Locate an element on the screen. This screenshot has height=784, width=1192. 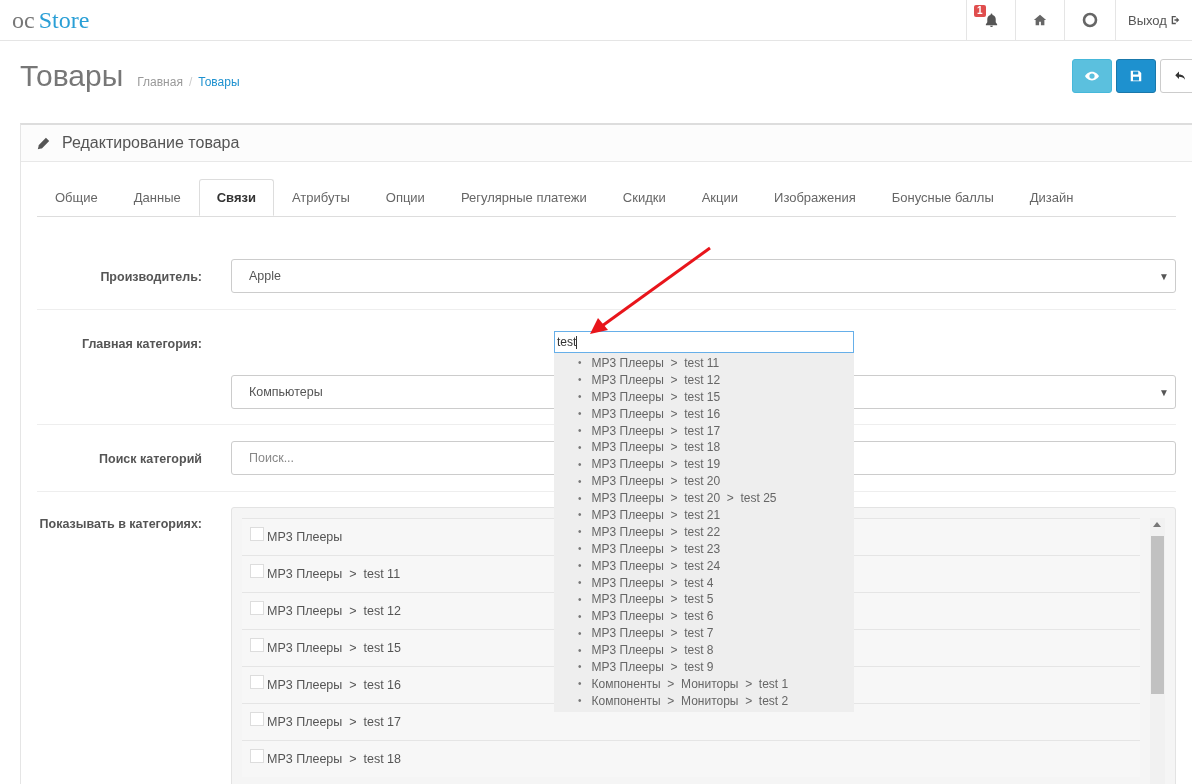
field-label: Показывать в категориях: is located at coordinates (120, 524).